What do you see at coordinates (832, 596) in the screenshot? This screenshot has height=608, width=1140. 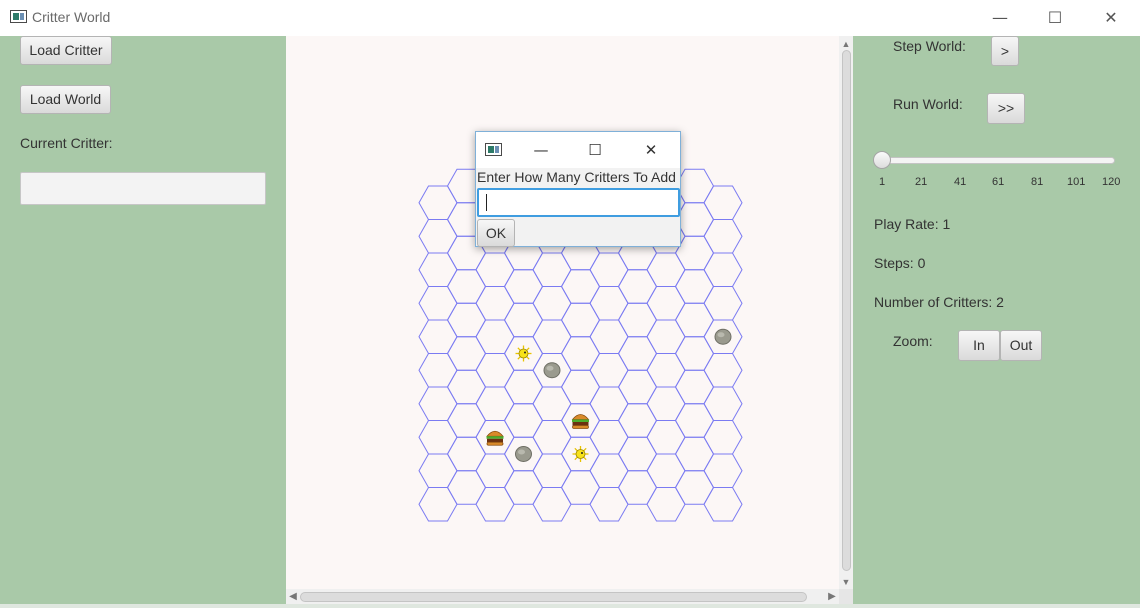 I see `scroll-right-icon: ▶` at bounding box center [832, 596].